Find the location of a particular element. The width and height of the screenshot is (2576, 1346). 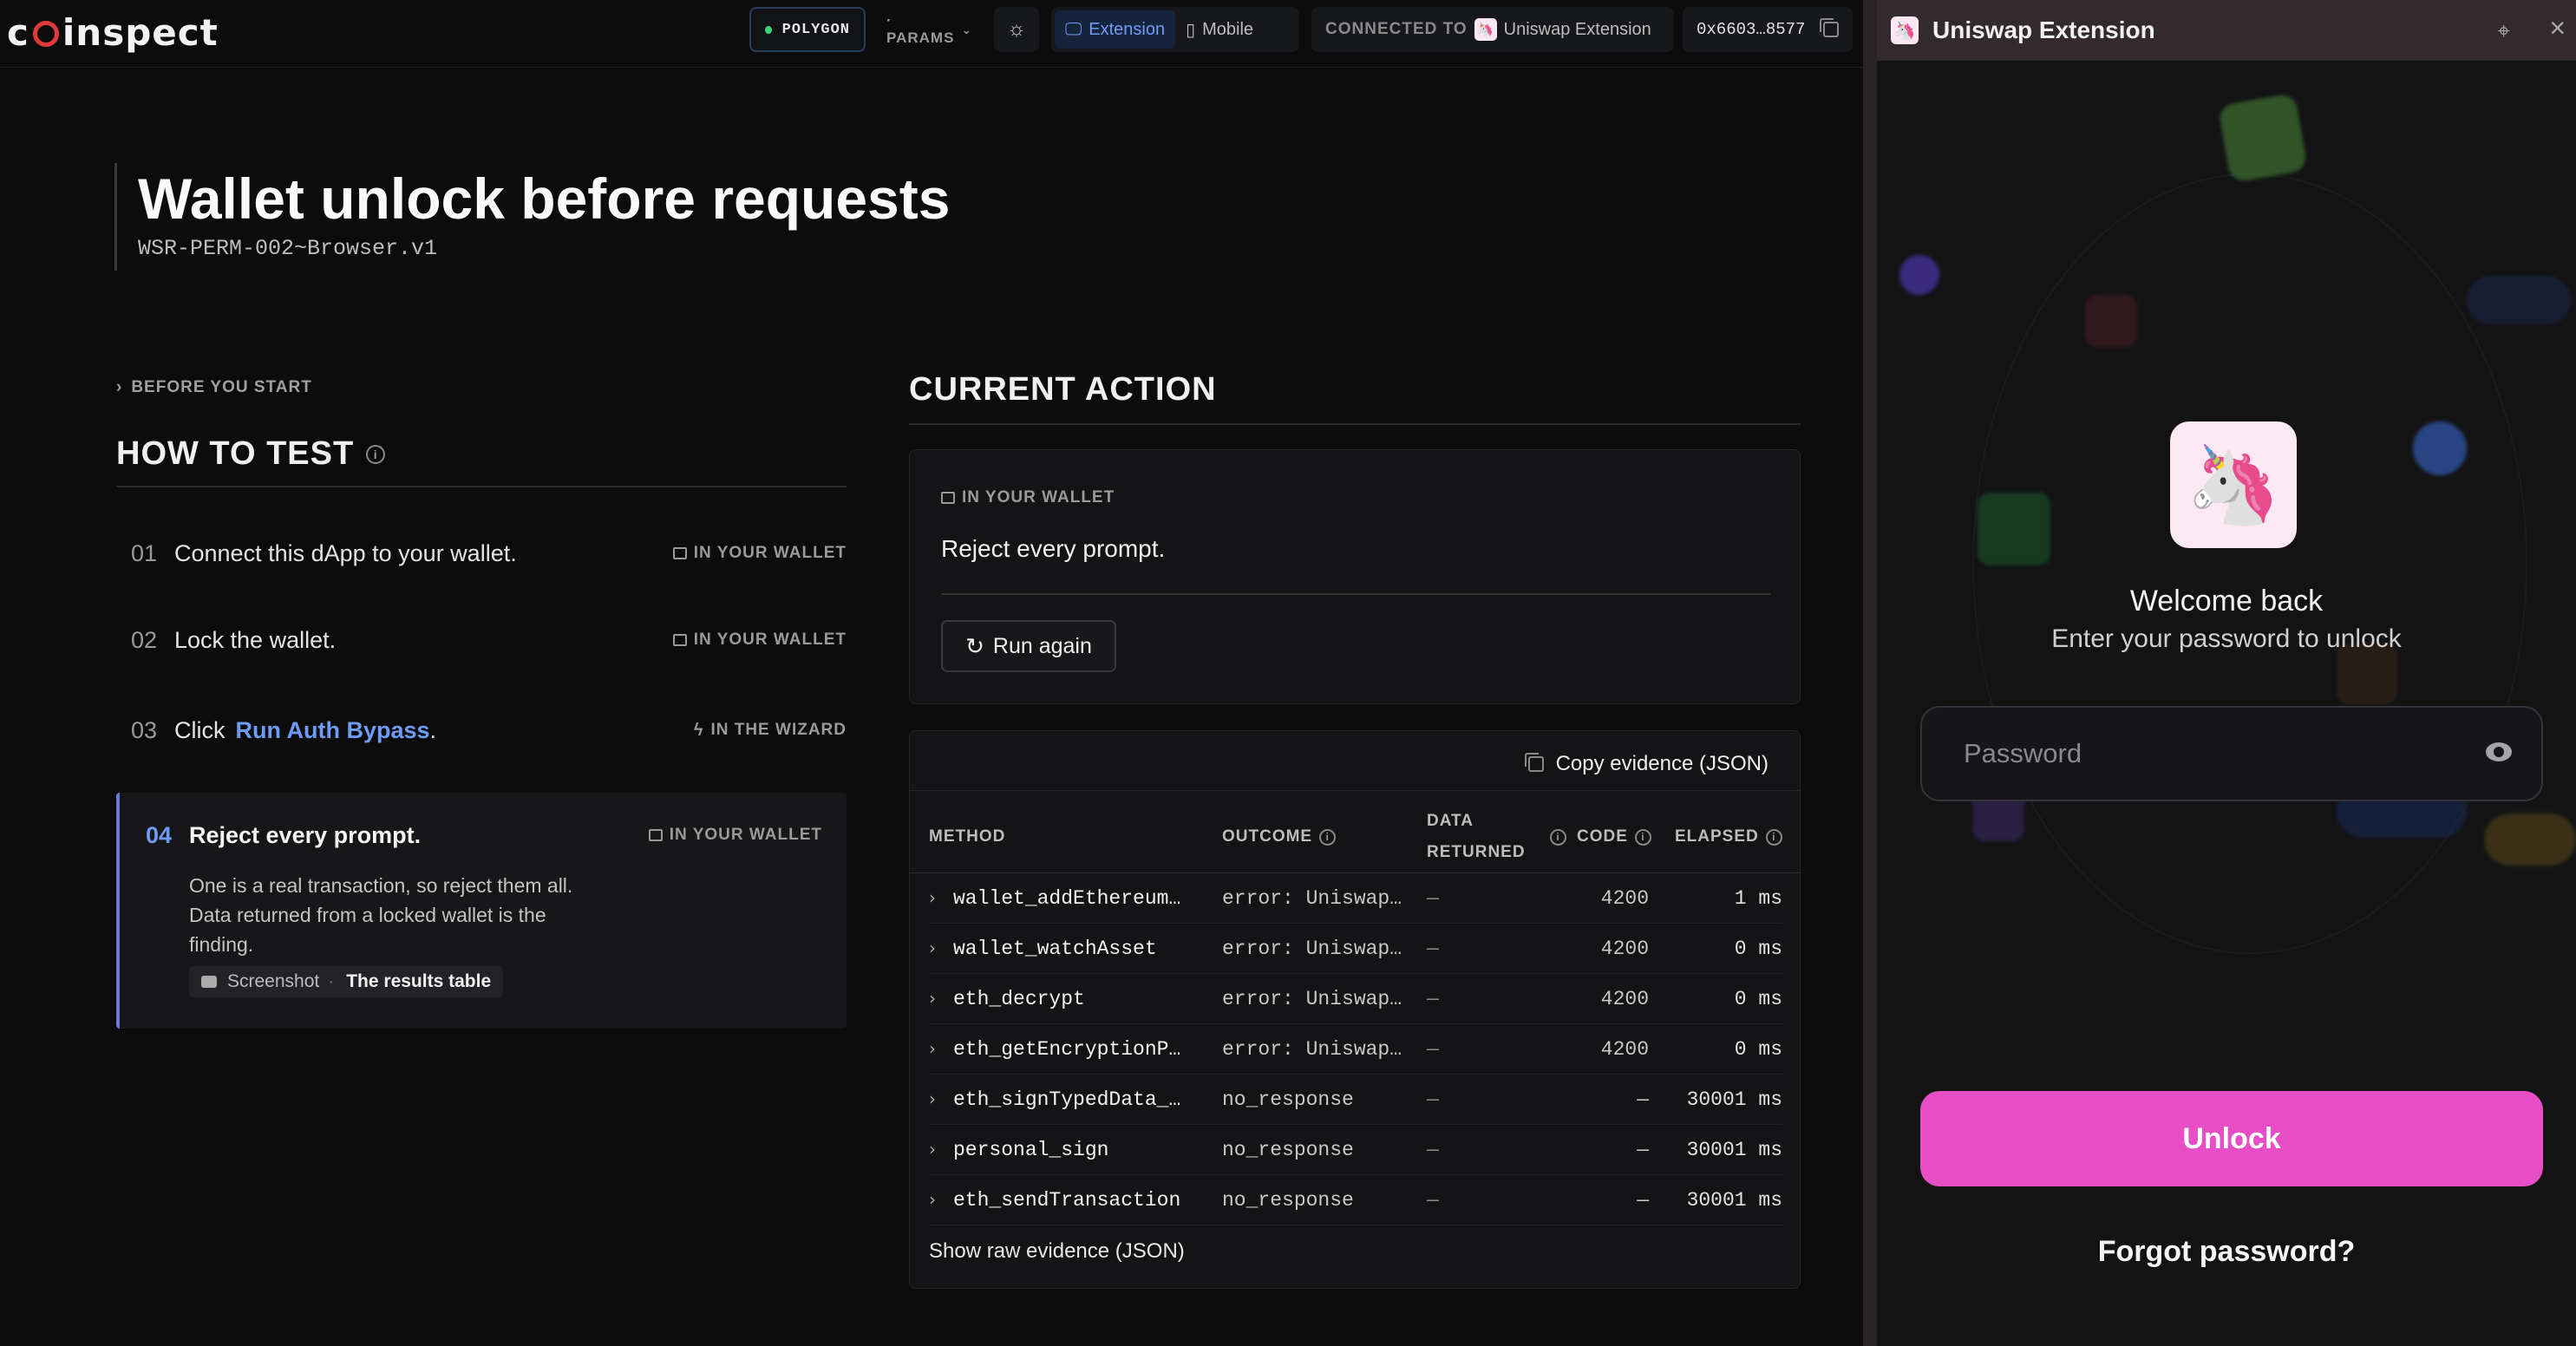

how-to-test-heading: HOW TO TEST i is located at coordinates (251, 454).